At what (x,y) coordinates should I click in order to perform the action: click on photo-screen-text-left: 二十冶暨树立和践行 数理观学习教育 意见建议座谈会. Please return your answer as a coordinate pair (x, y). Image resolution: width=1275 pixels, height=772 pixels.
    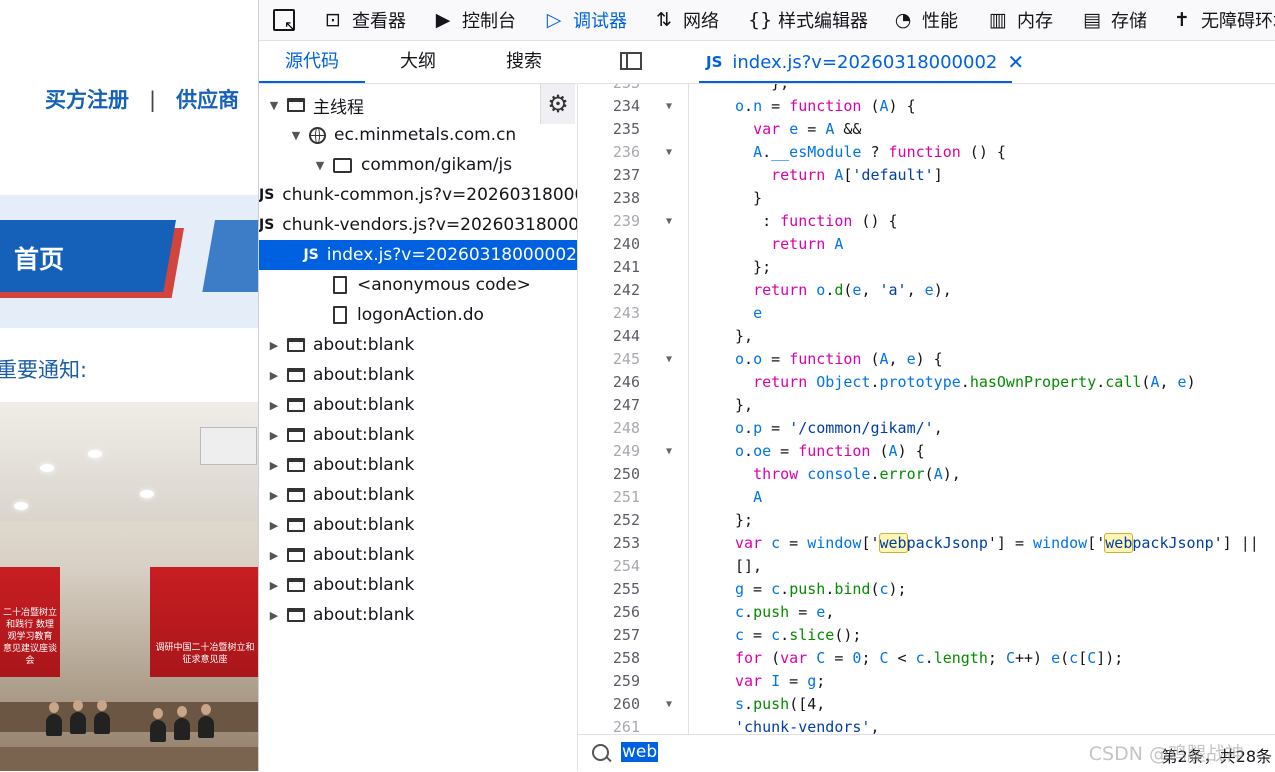
    Looking at the image, I should click on (29, 637).